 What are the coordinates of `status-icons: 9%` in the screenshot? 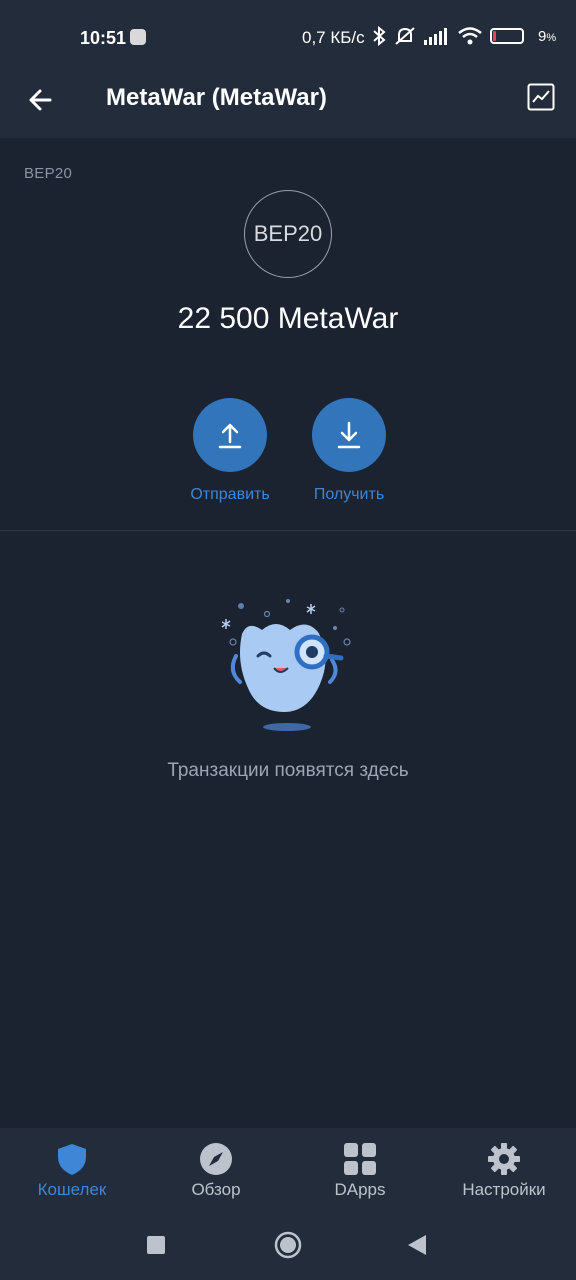 It's located at (464, 36).